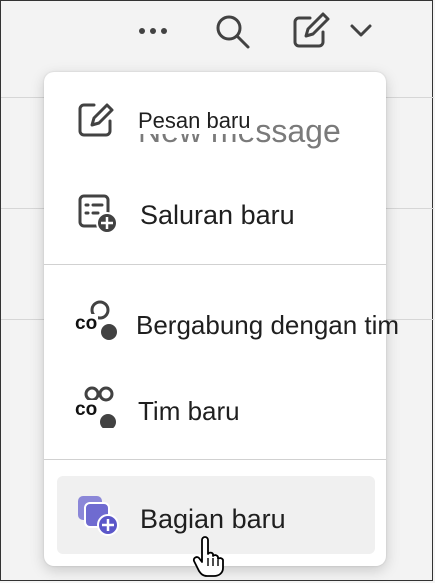  What do you see at coordinates (361, 30) in the screenshot?
I see `chevron-down-icon` at bounding box center [361, 30].